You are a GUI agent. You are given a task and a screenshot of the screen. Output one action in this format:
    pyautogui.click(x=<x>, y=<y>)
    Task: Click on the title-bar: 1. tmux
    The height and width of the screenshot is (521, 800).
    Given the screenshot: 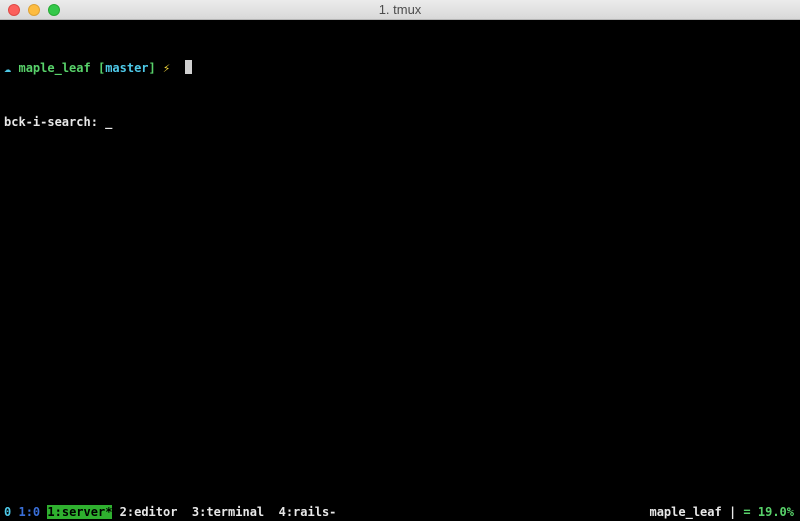 What is the action you would take?
    pyautogui.click(x=400, y=10)
    